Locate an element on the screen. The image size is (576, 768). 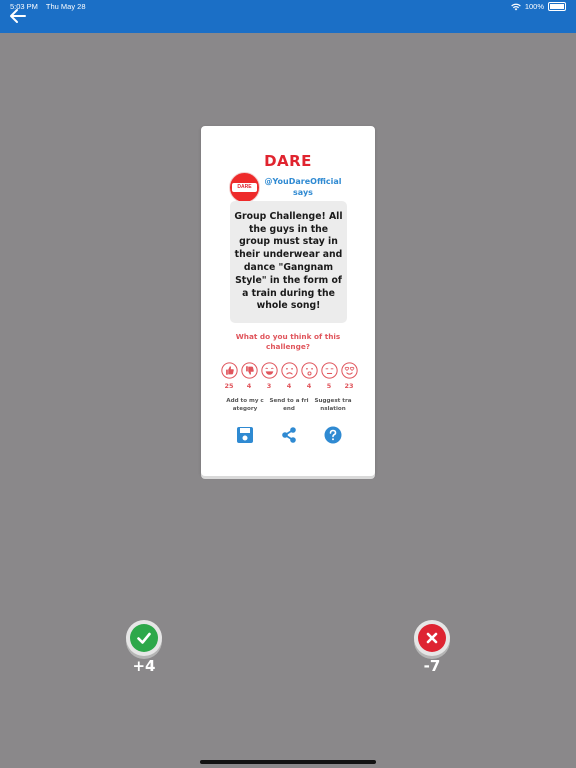
action-label: Send to a friend is located at coordinates (289, 405).